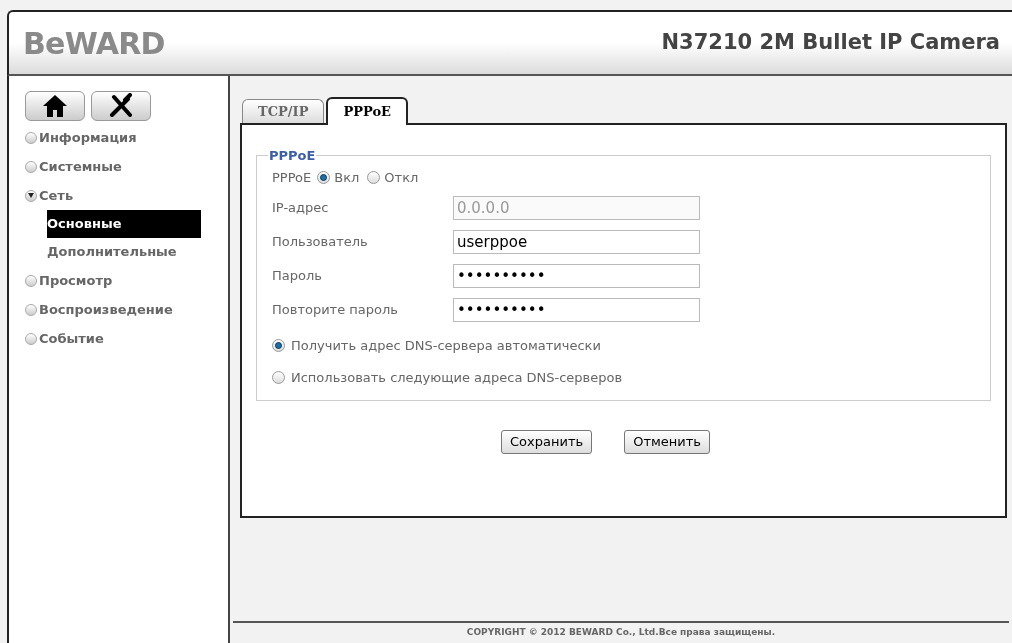 Image resolution: width=1012 pixels, height=643 pixels. What do you see at coordinates (71, 338) in the screenshot?
I see `menu-item: Событие` at bounding box center [71, 338].